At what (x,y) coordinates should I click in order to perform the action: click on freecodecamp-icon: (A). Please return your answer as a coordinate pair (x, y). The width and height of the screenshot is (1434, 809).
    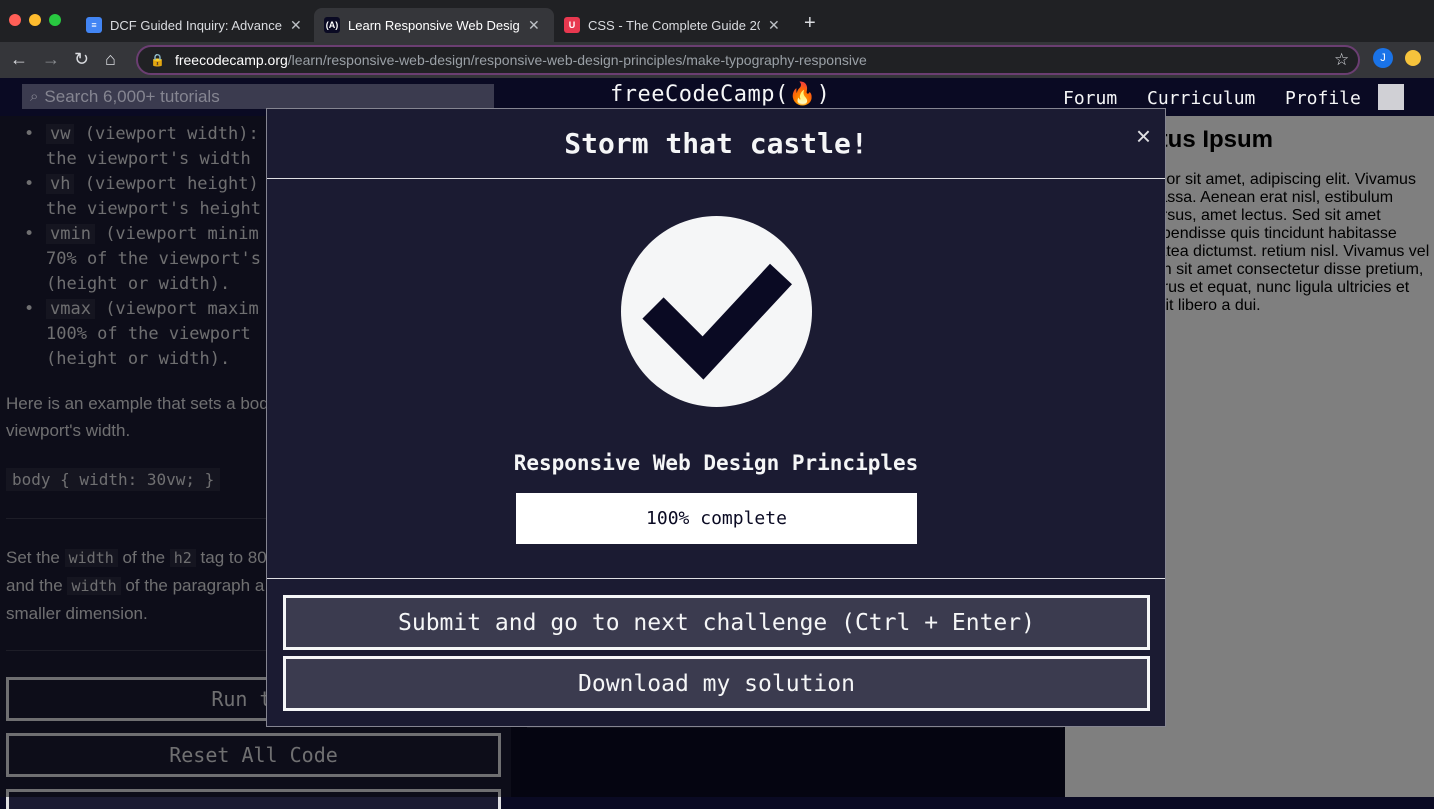
    Looking at the image, I should click on (332, 25).